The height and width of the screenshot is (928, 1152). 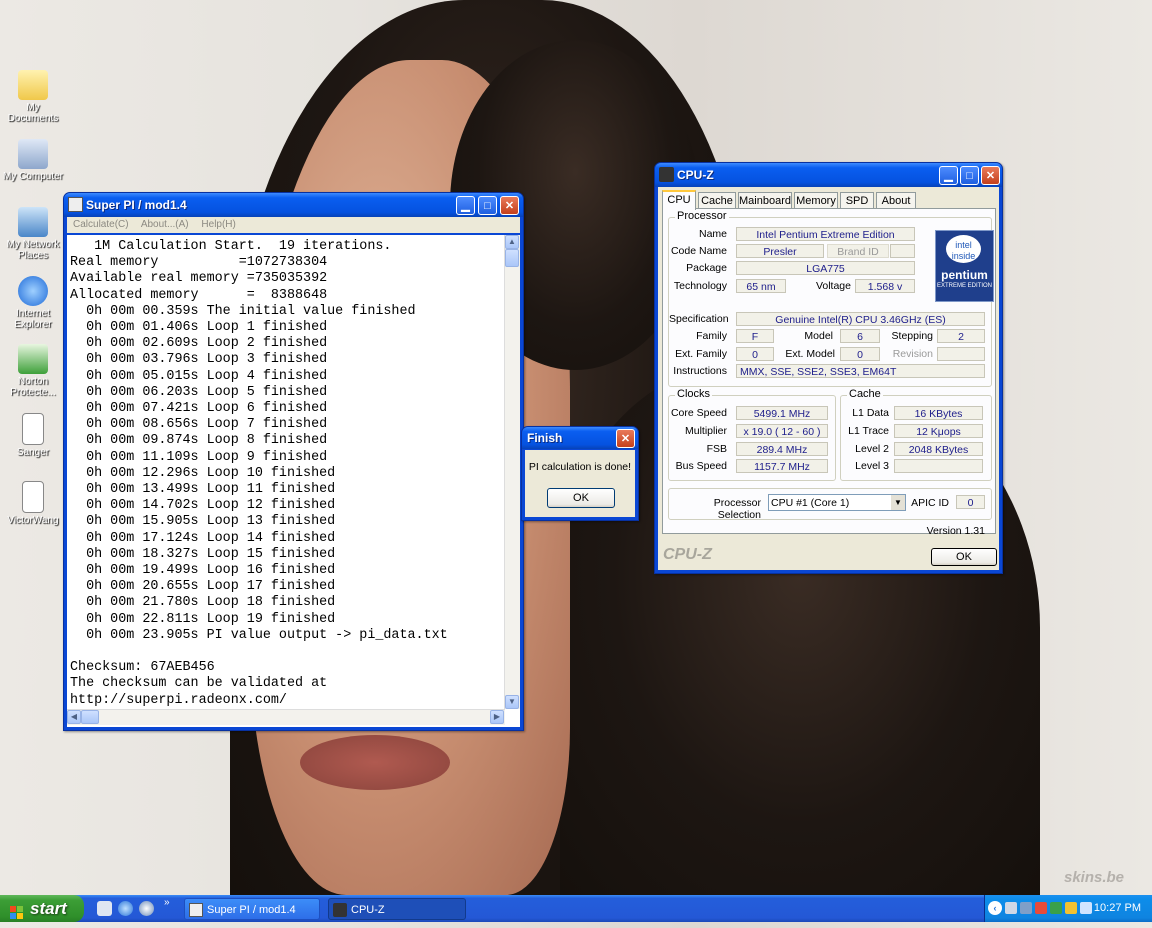 I want to click on volume-icon, so click(x=1086, y=908).